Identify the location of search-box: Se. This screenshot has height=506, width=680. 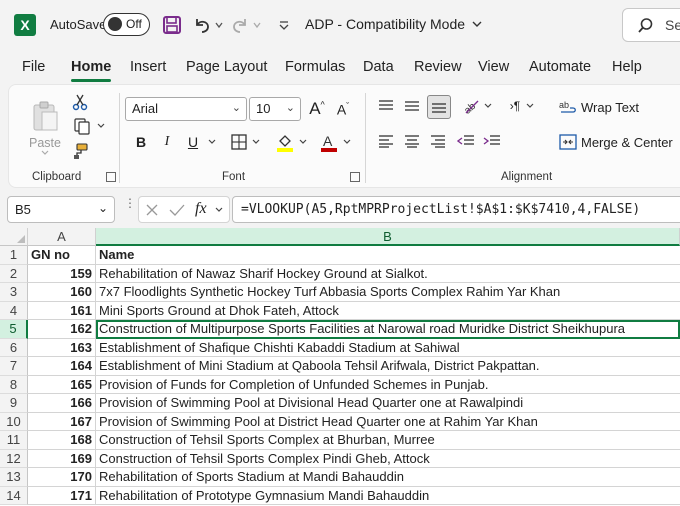
(651, 25).